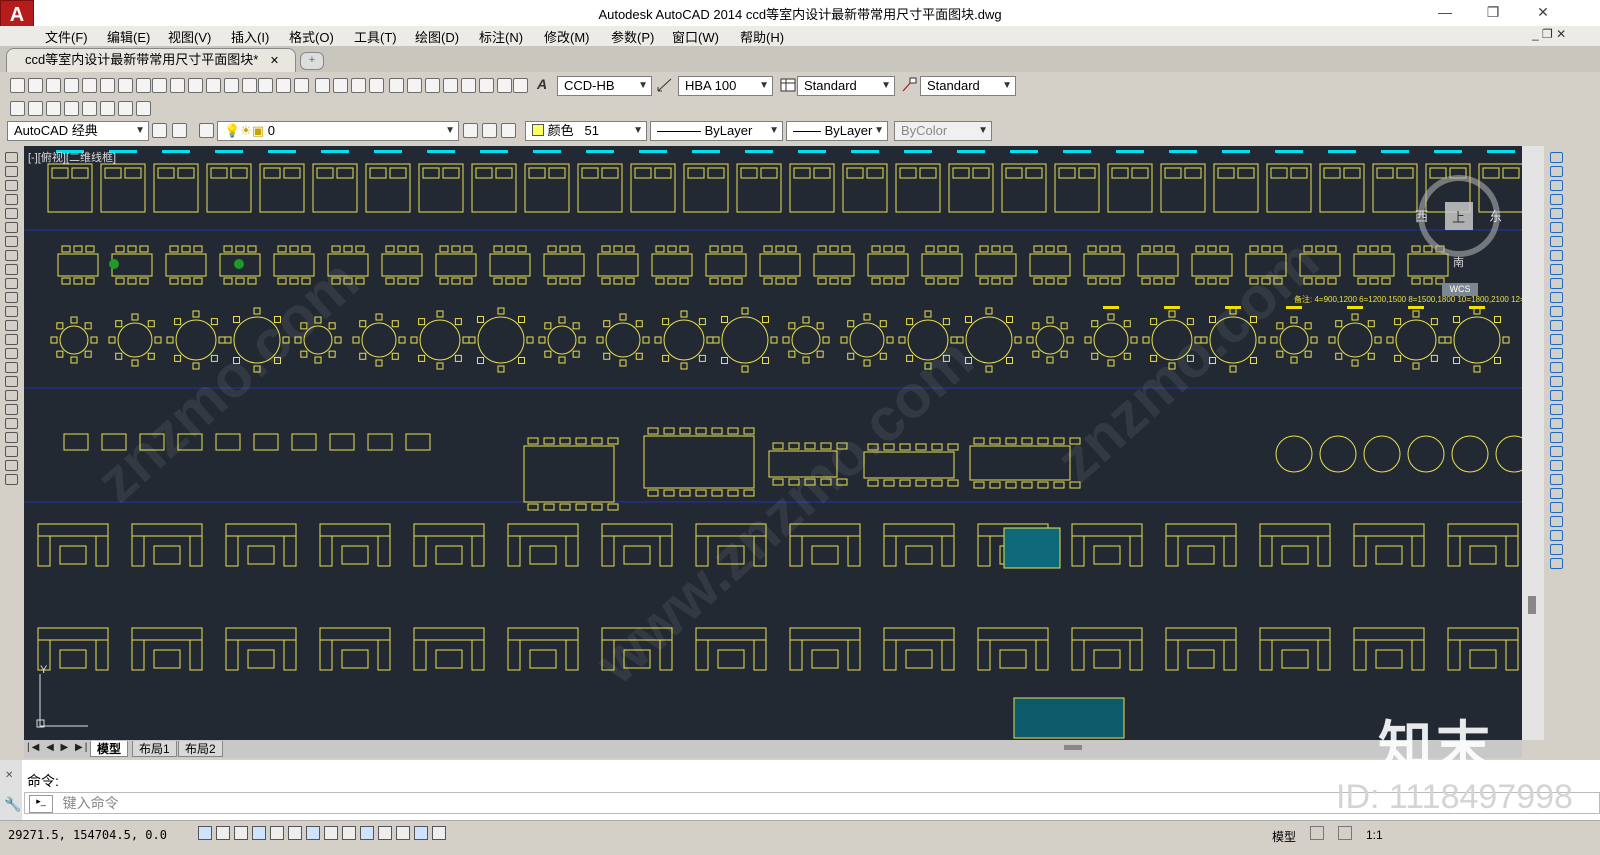  I want to click on layer-previous-icon, so click(489, 130).